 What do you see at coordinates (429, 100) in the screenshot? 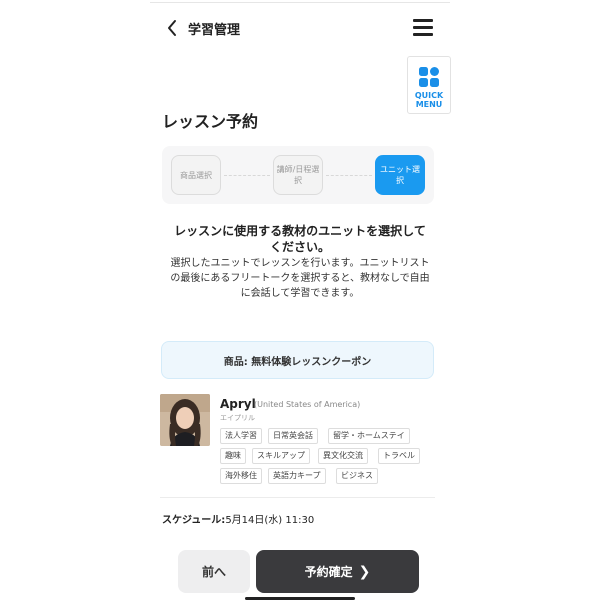
I see `quick-menu-label: QUICK MENU` at bounding box center [429, 100].